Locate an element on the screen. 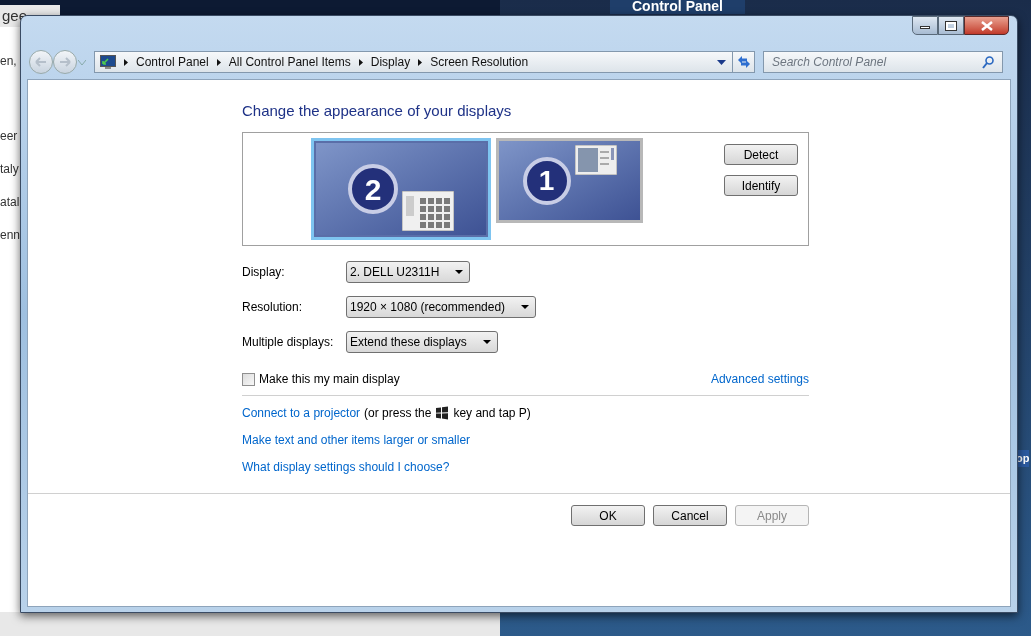  projector-hint-text: (or press the is located at coordinates (398, 413).